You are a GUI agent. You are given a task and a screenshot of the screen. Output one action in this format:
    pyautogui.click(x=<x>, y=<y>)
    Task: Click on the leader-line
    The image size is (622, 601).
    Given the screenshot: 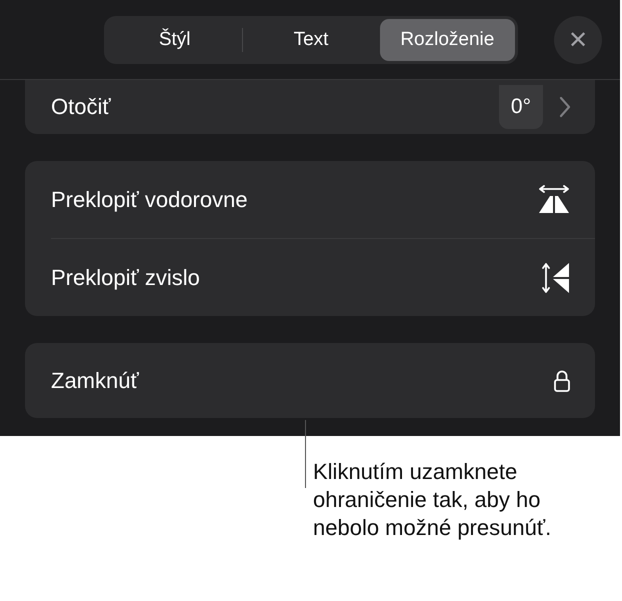 What is the action you would take?
    pyautogui.click(x=305, y=454)
    